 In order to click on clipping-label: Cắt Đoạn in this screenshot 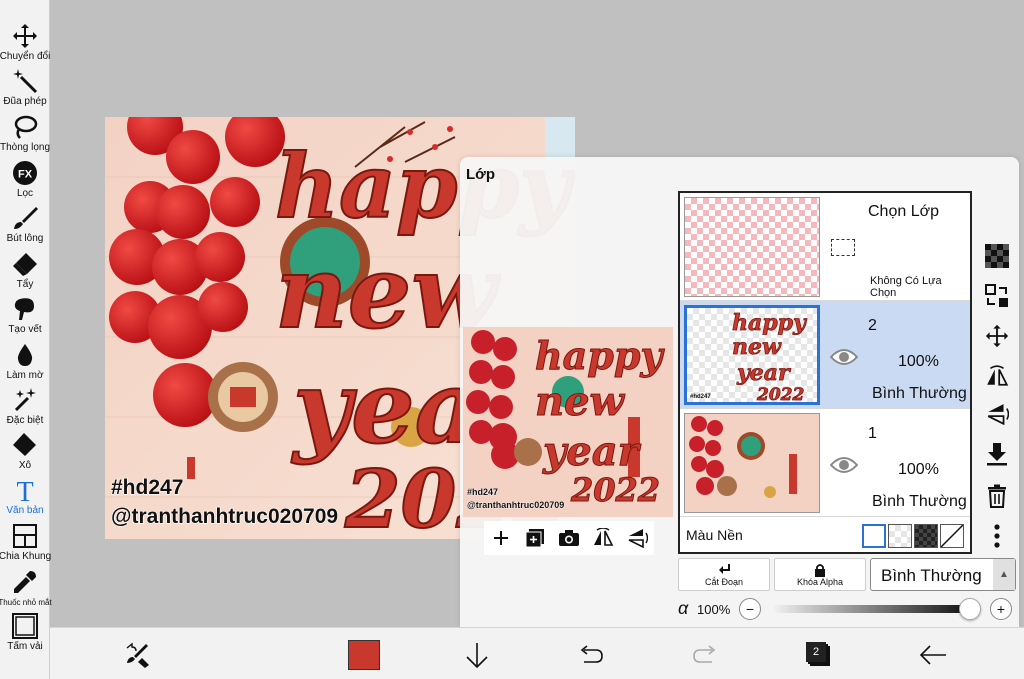, I will do `click(724, 581)`.